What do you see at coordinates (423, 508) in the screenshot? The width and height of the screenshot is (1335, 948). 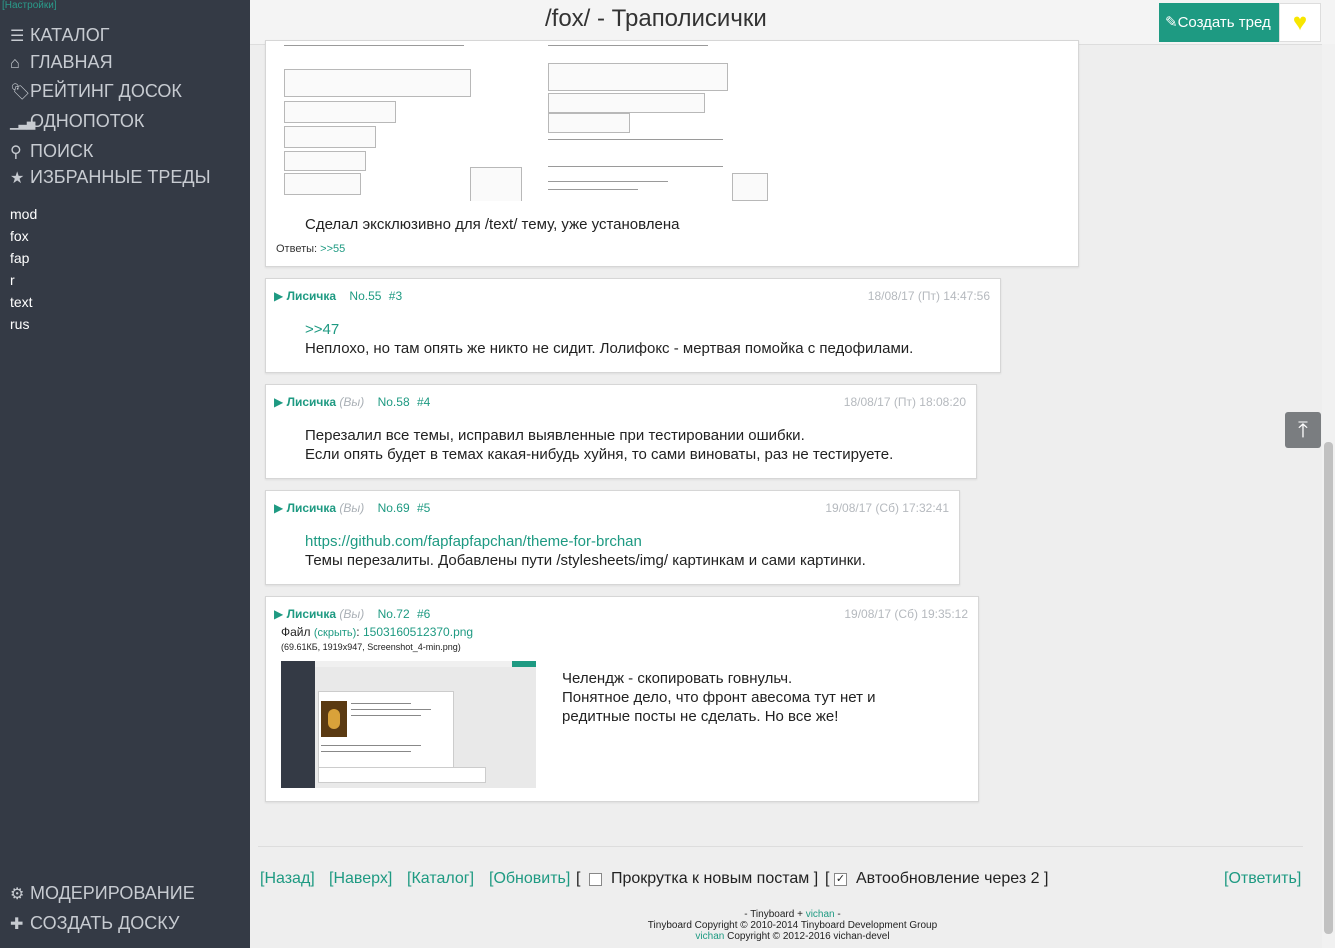 I see `post-index: #5` at bounding box center [423, 508].